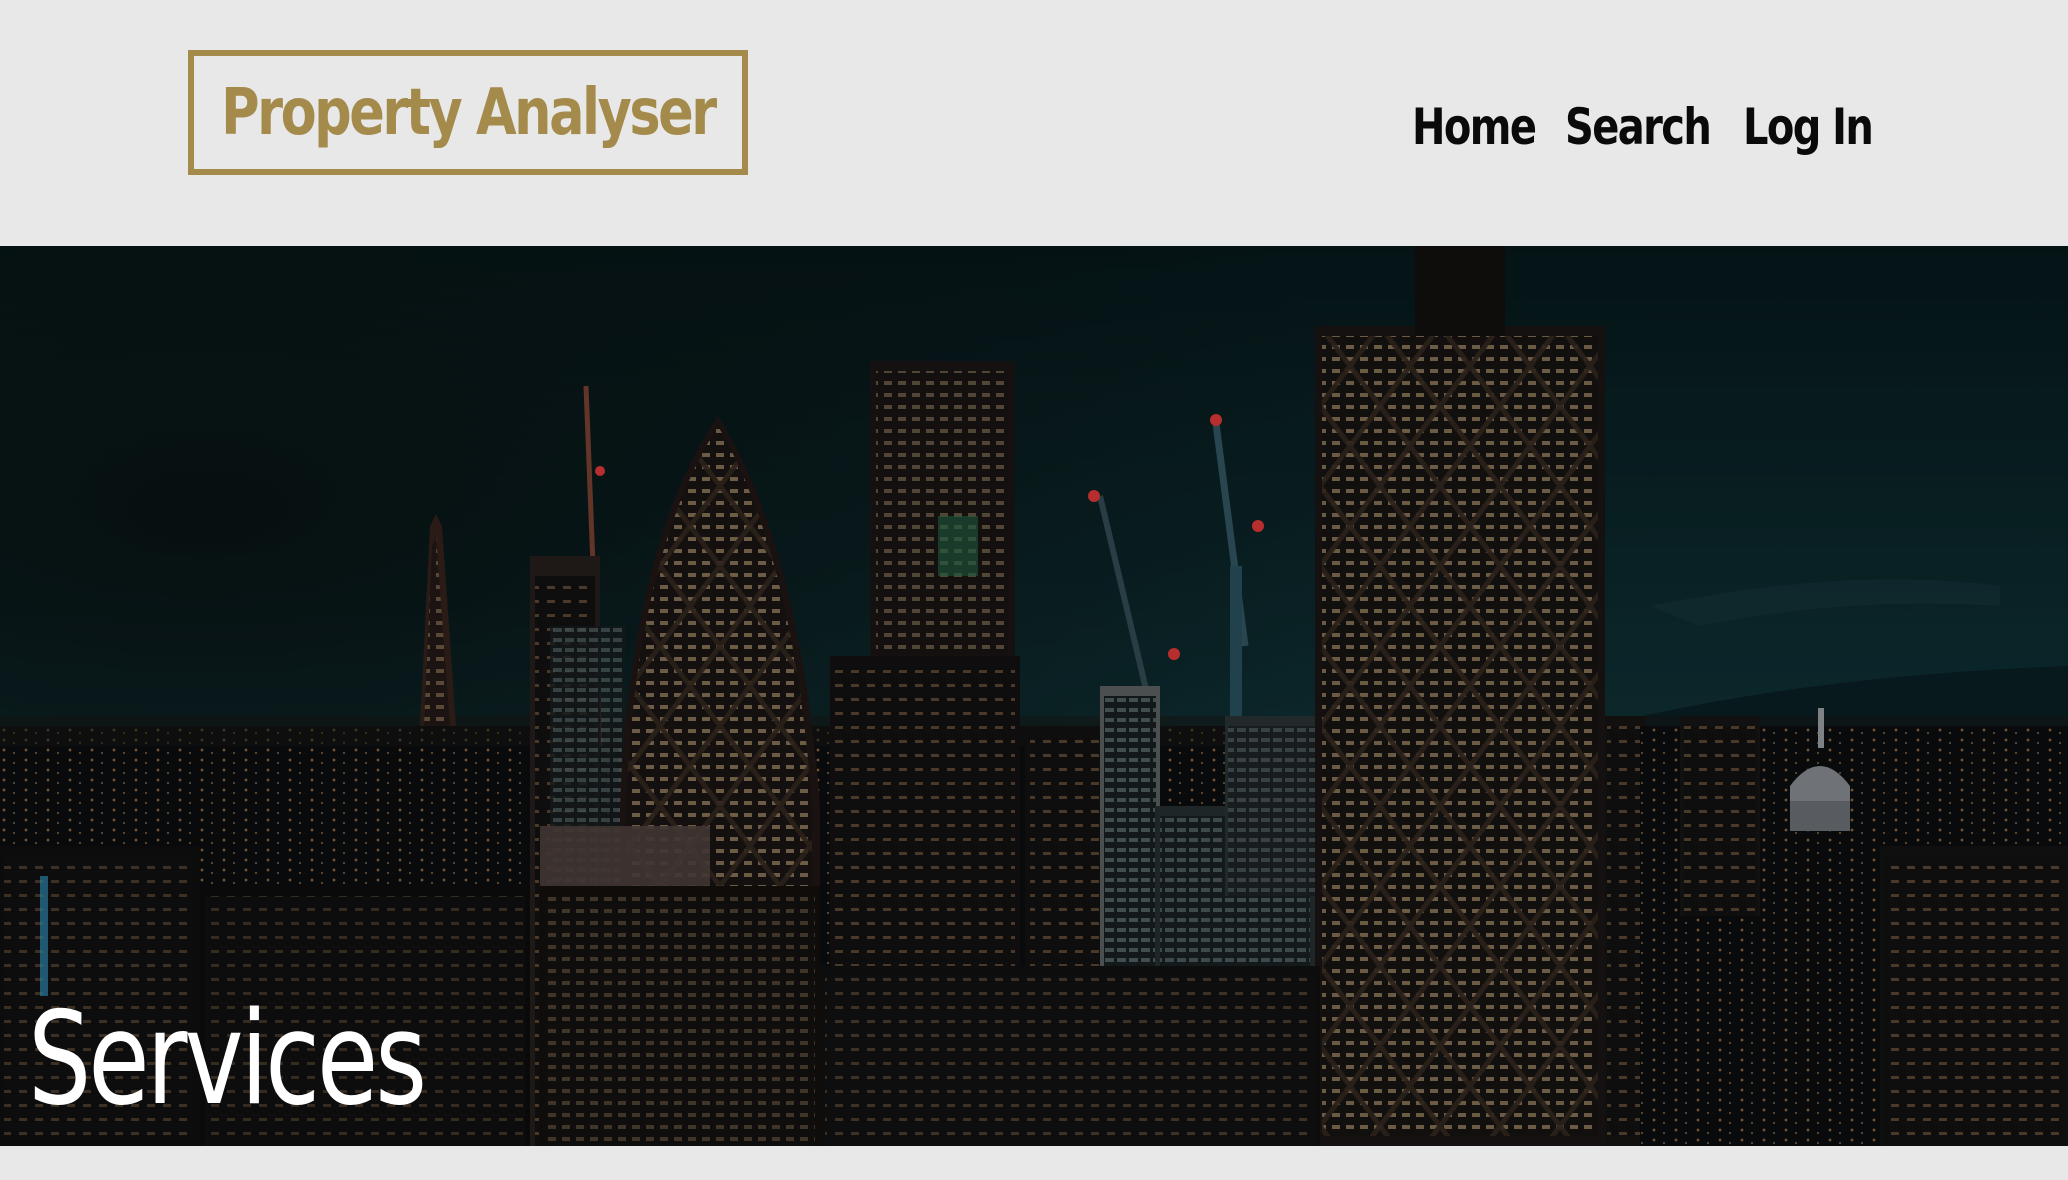 The width and height of the screenshot is (2068, 1180). I want to click on logo-text: Property Analyser, so click(469, 112).